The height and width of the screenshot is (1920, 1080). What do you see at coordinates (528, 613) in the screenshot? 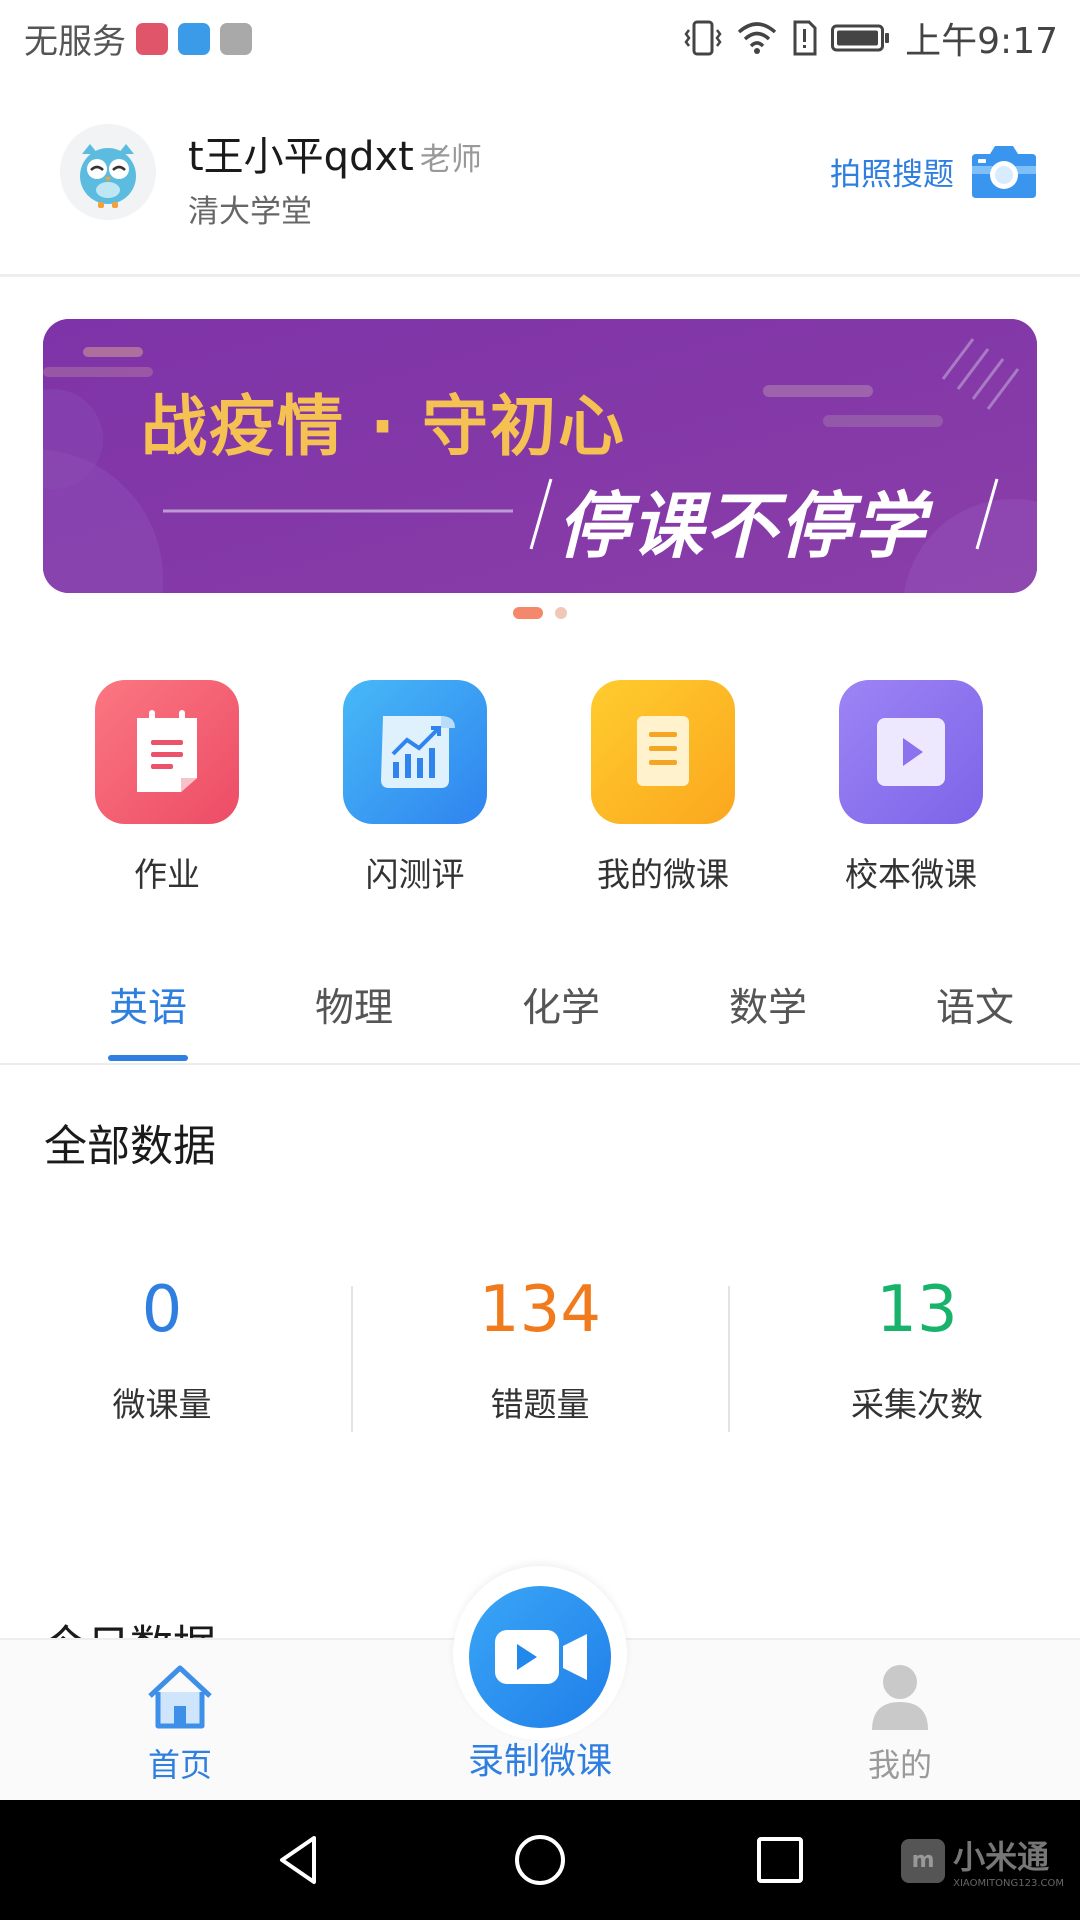
I see `banner-dot-active` at bounding box center [528, 613].